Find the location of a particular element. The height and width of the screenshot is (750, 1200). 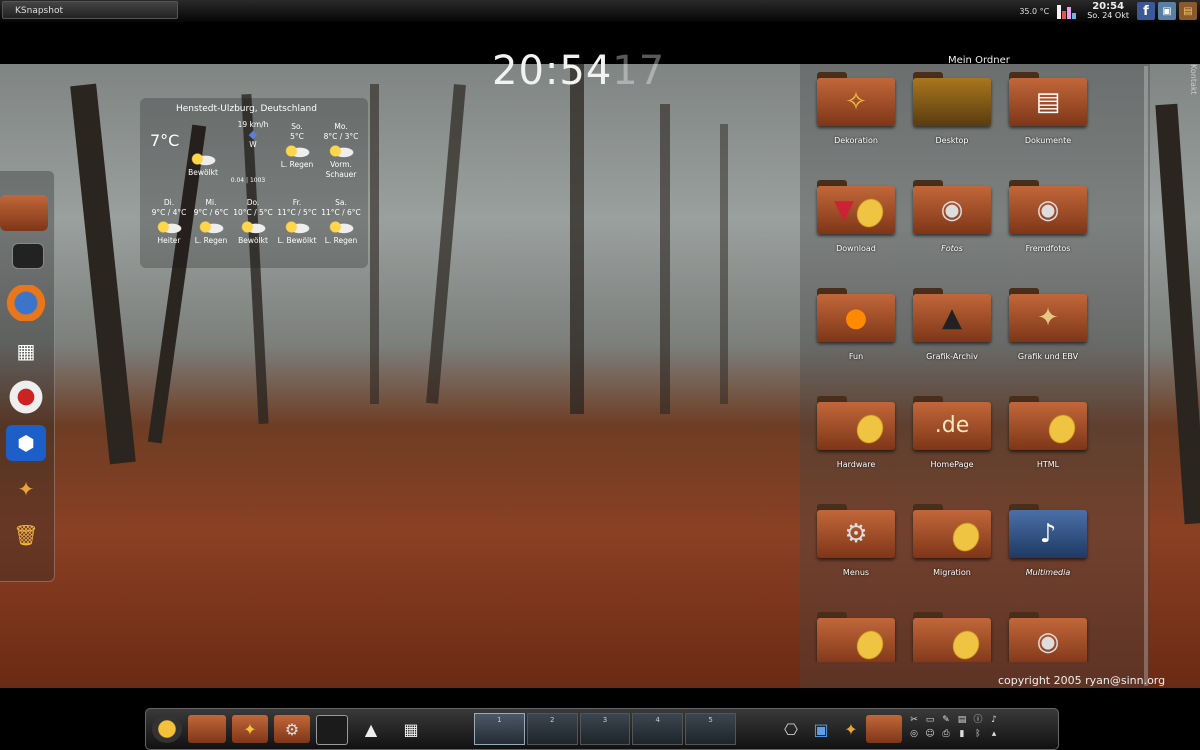

folder-item: ✧ Dekoration is located at coordinates (856, 122).